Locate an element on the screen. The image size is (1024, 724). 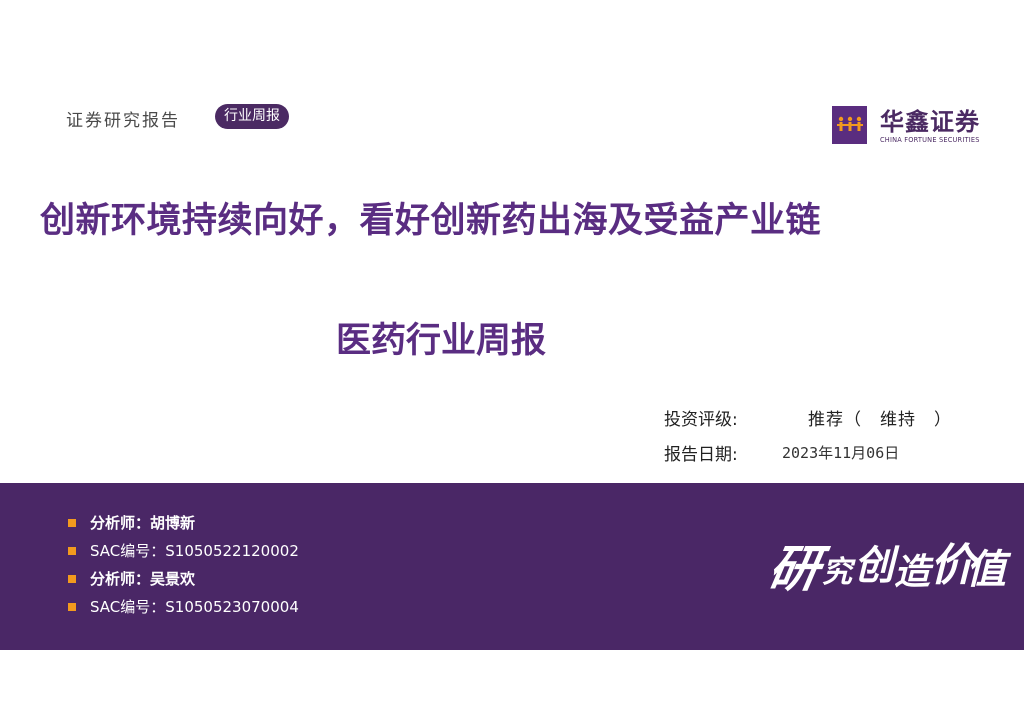
logo-mark-icon is located at coordinates (849, 125).